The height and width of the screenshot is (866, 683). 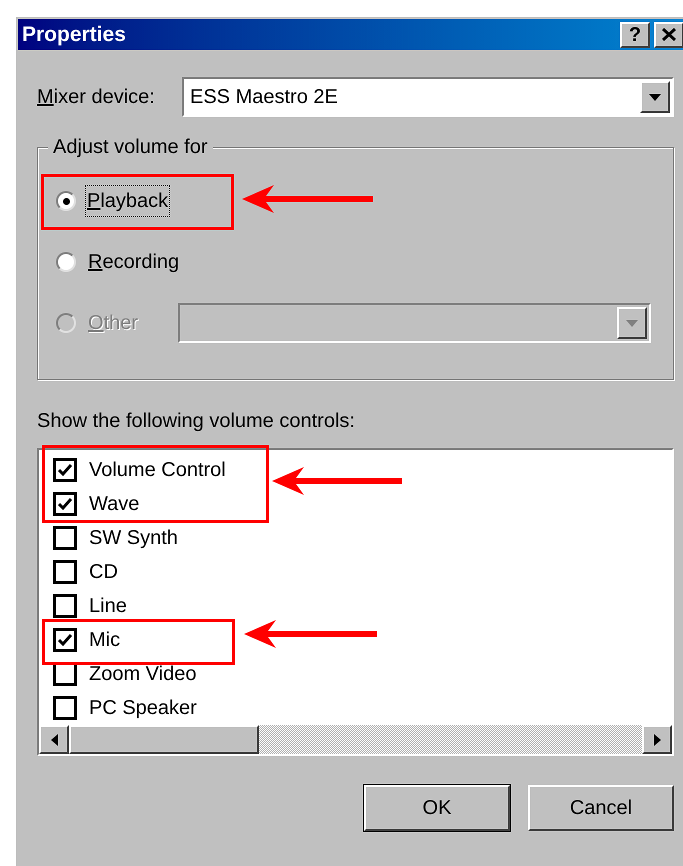 I want to click on dialog-button: Cancel, so click(x=601, y=808).